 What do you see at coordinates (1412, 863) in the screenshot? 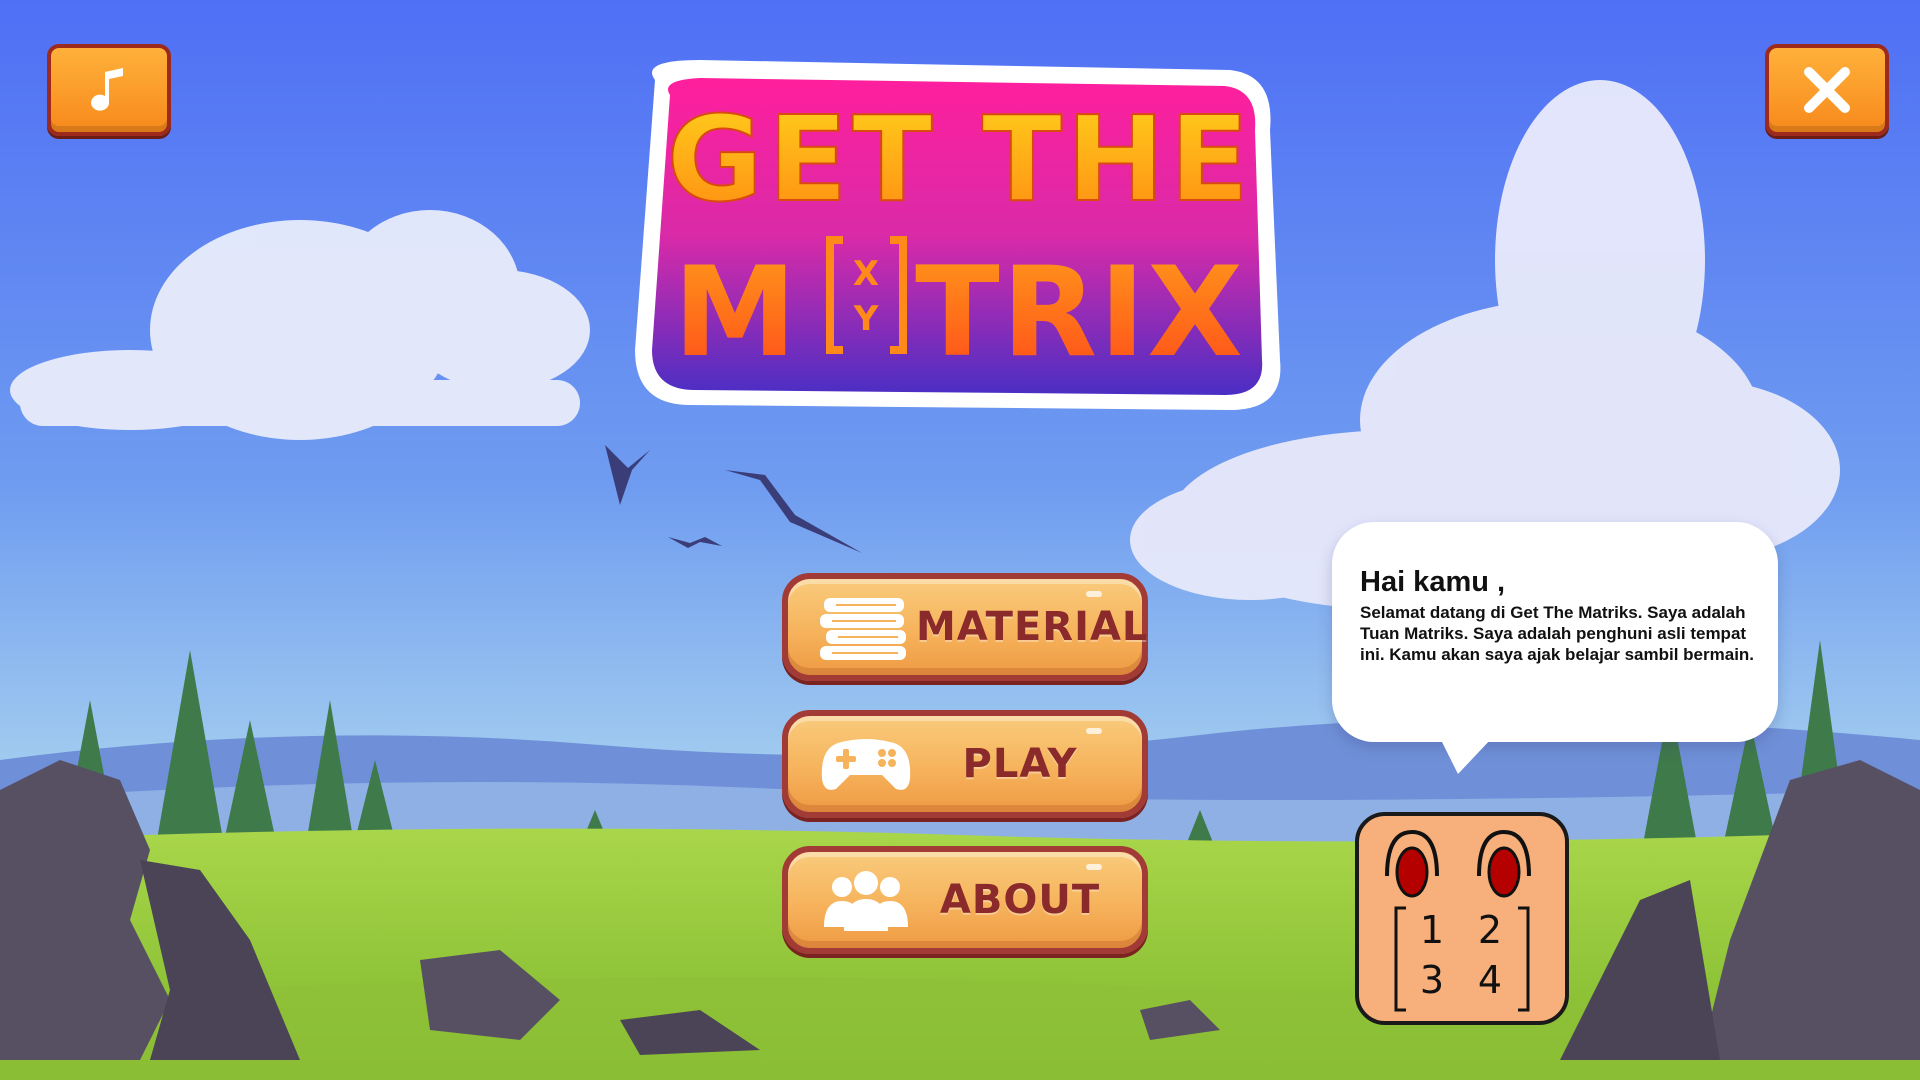
I see `mascot-left-eye` at bounding box center [1412, 863].